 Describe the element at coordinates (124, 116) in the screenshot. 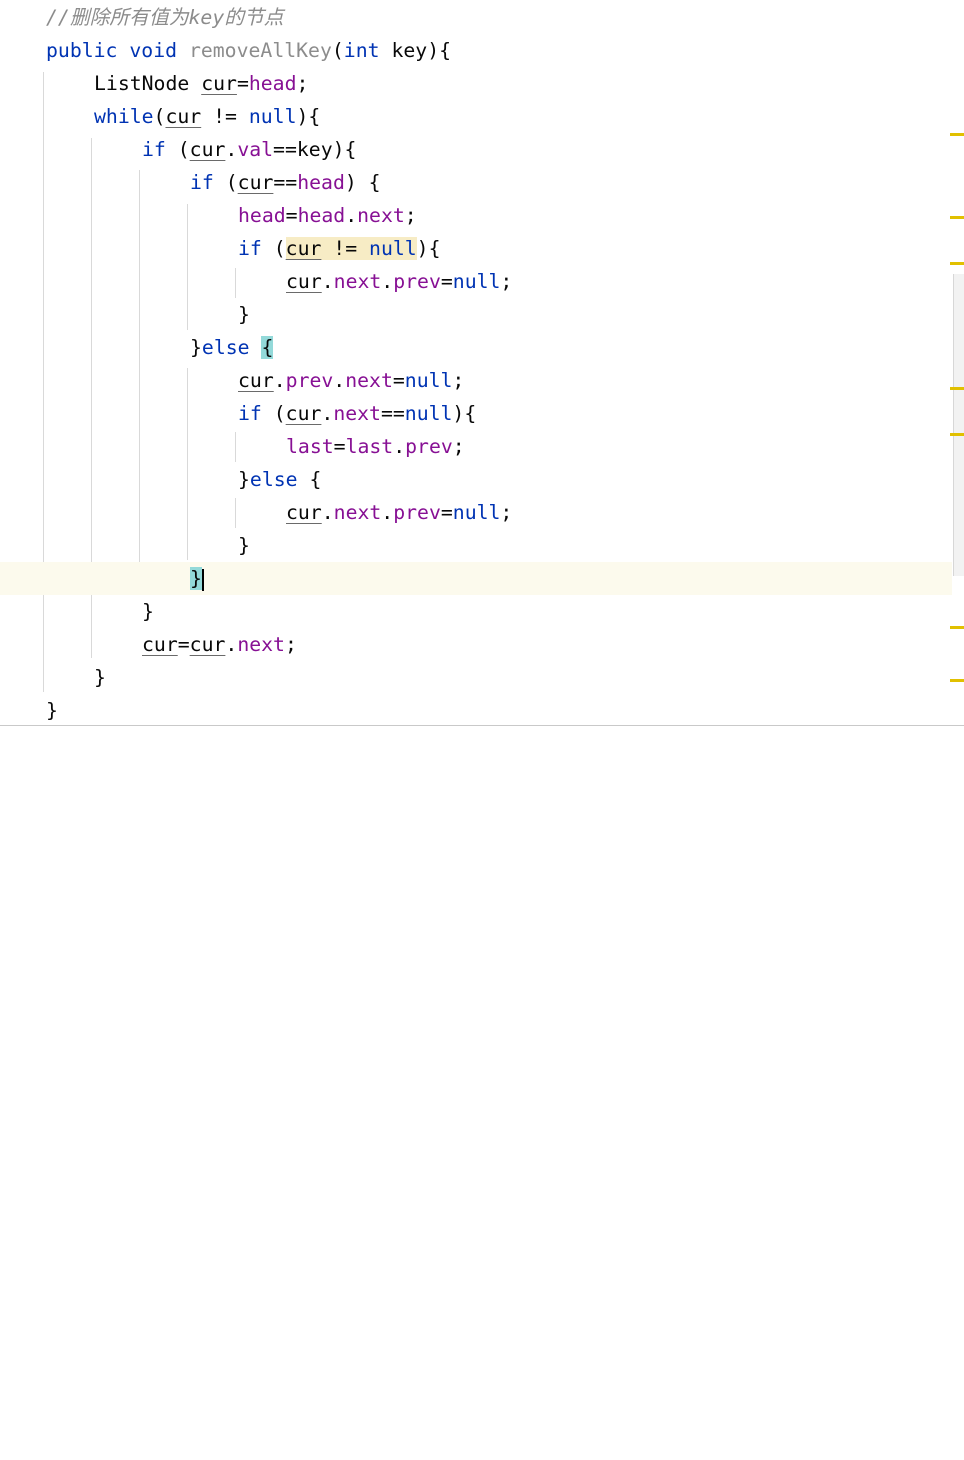

I see `keyword-while: while` at that location.